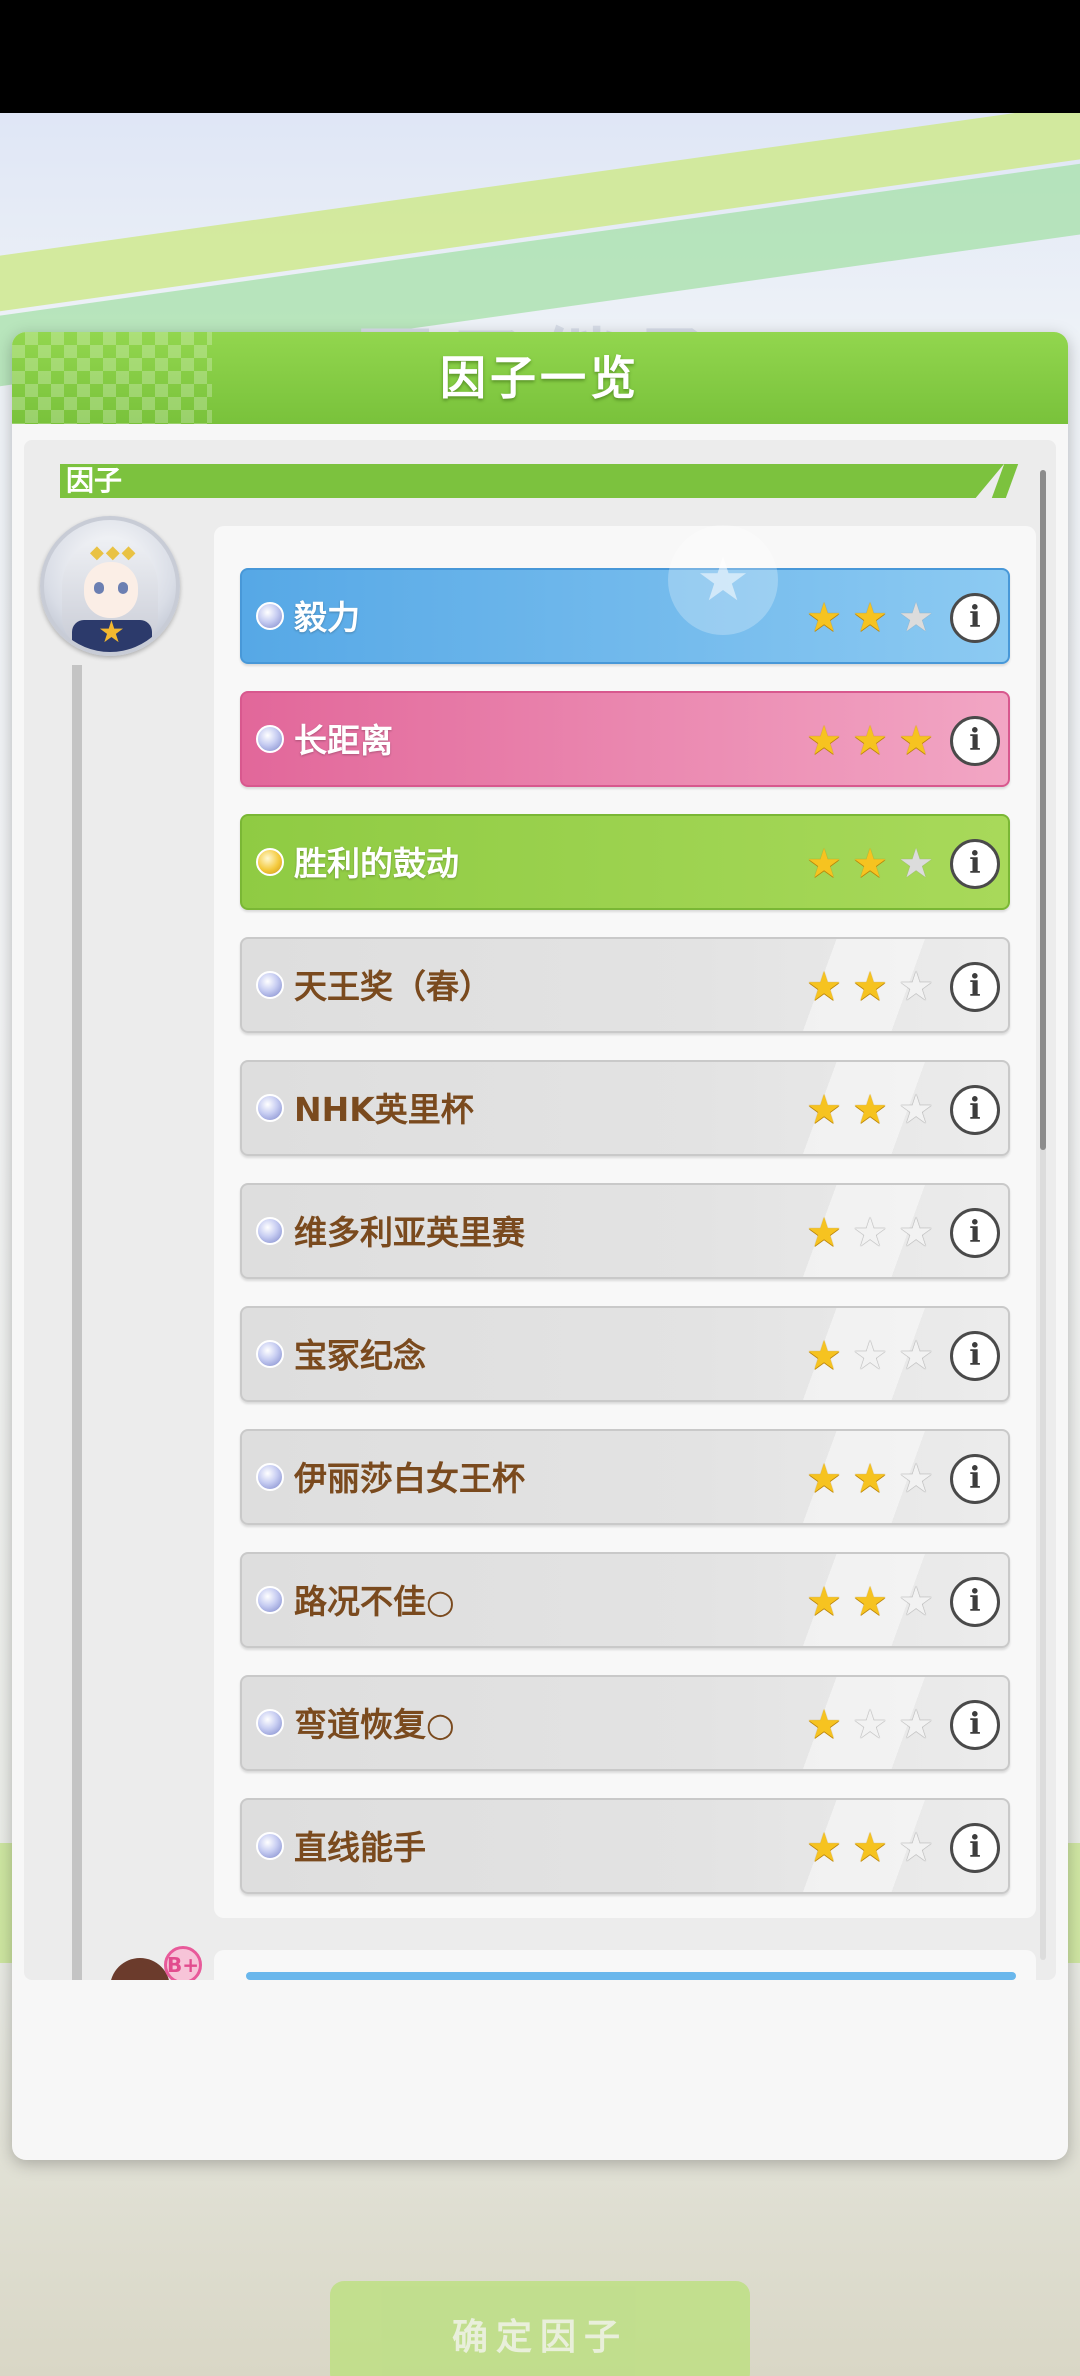  Describe the element at coordinates (94, 480) in the screenshot. I see `section-label: 因子` at that location.